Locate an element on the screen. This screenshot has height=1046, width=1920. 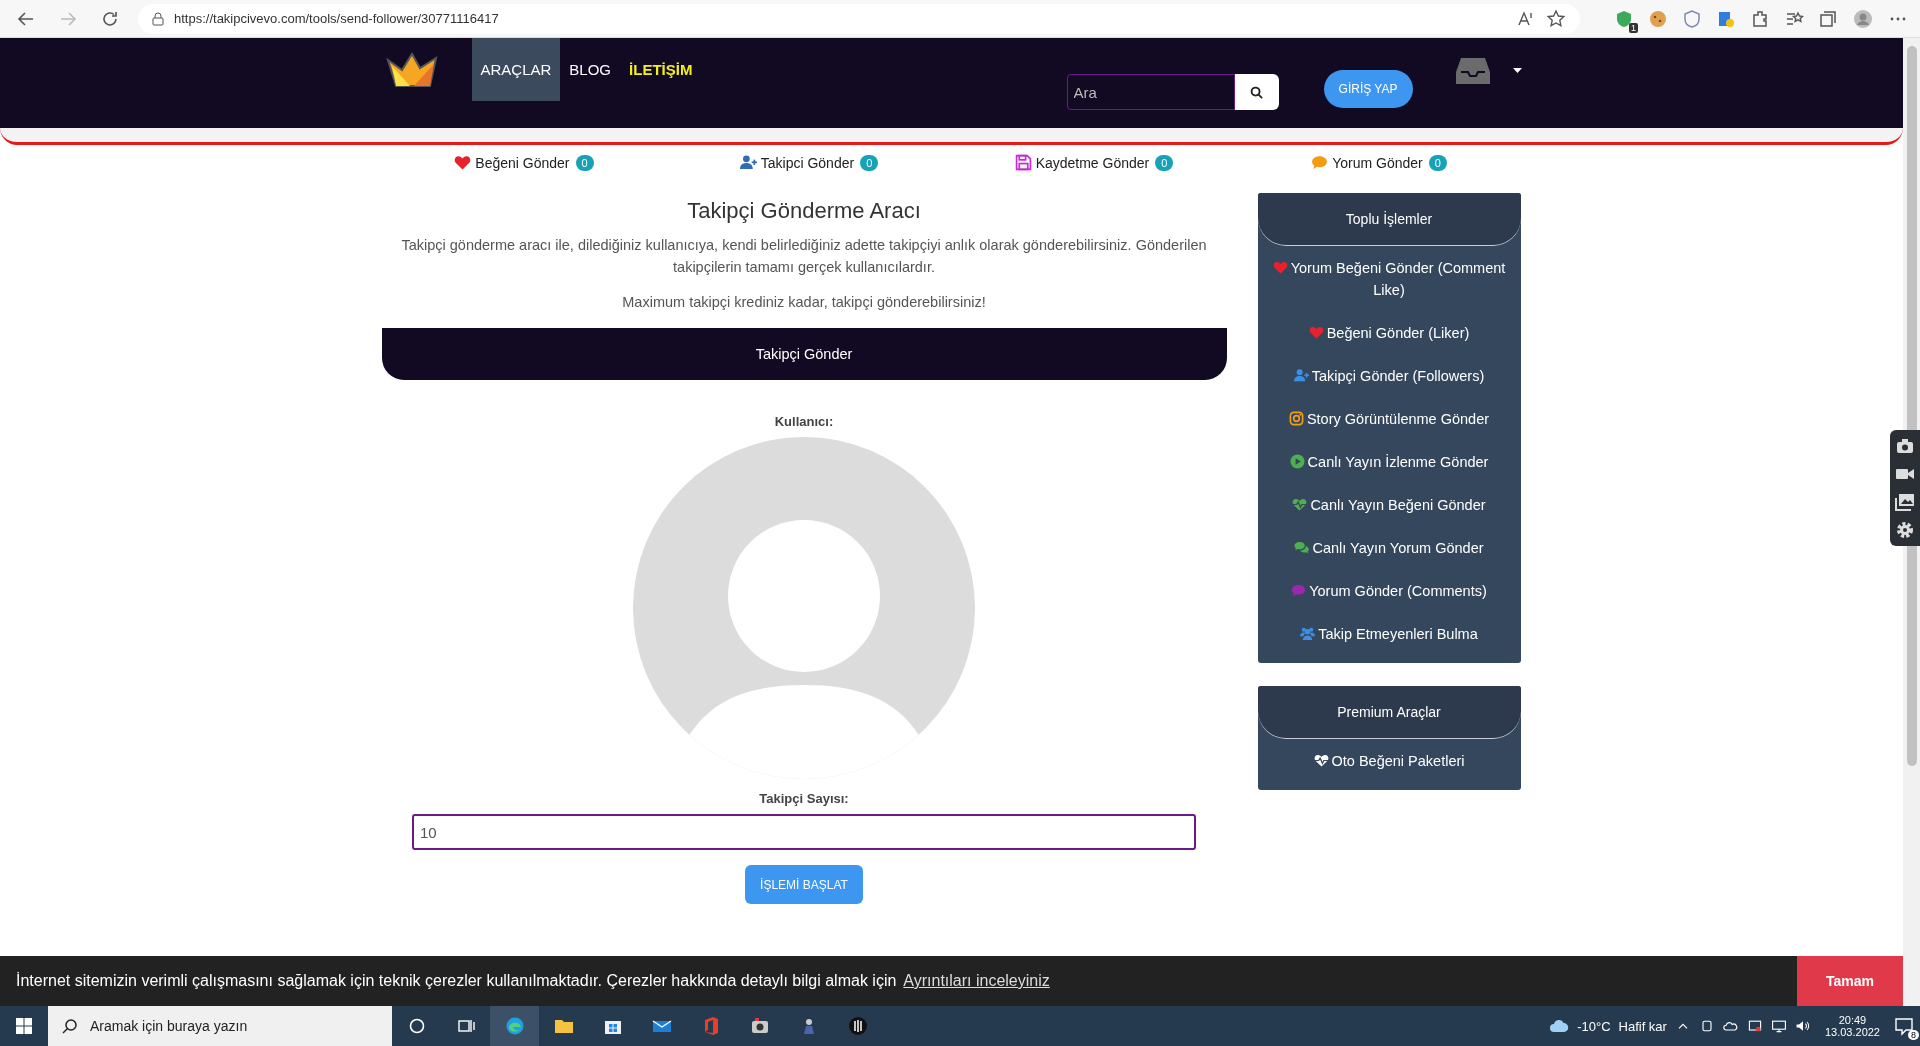
accept-button: Tamam is located at coordinates (1850, 981).